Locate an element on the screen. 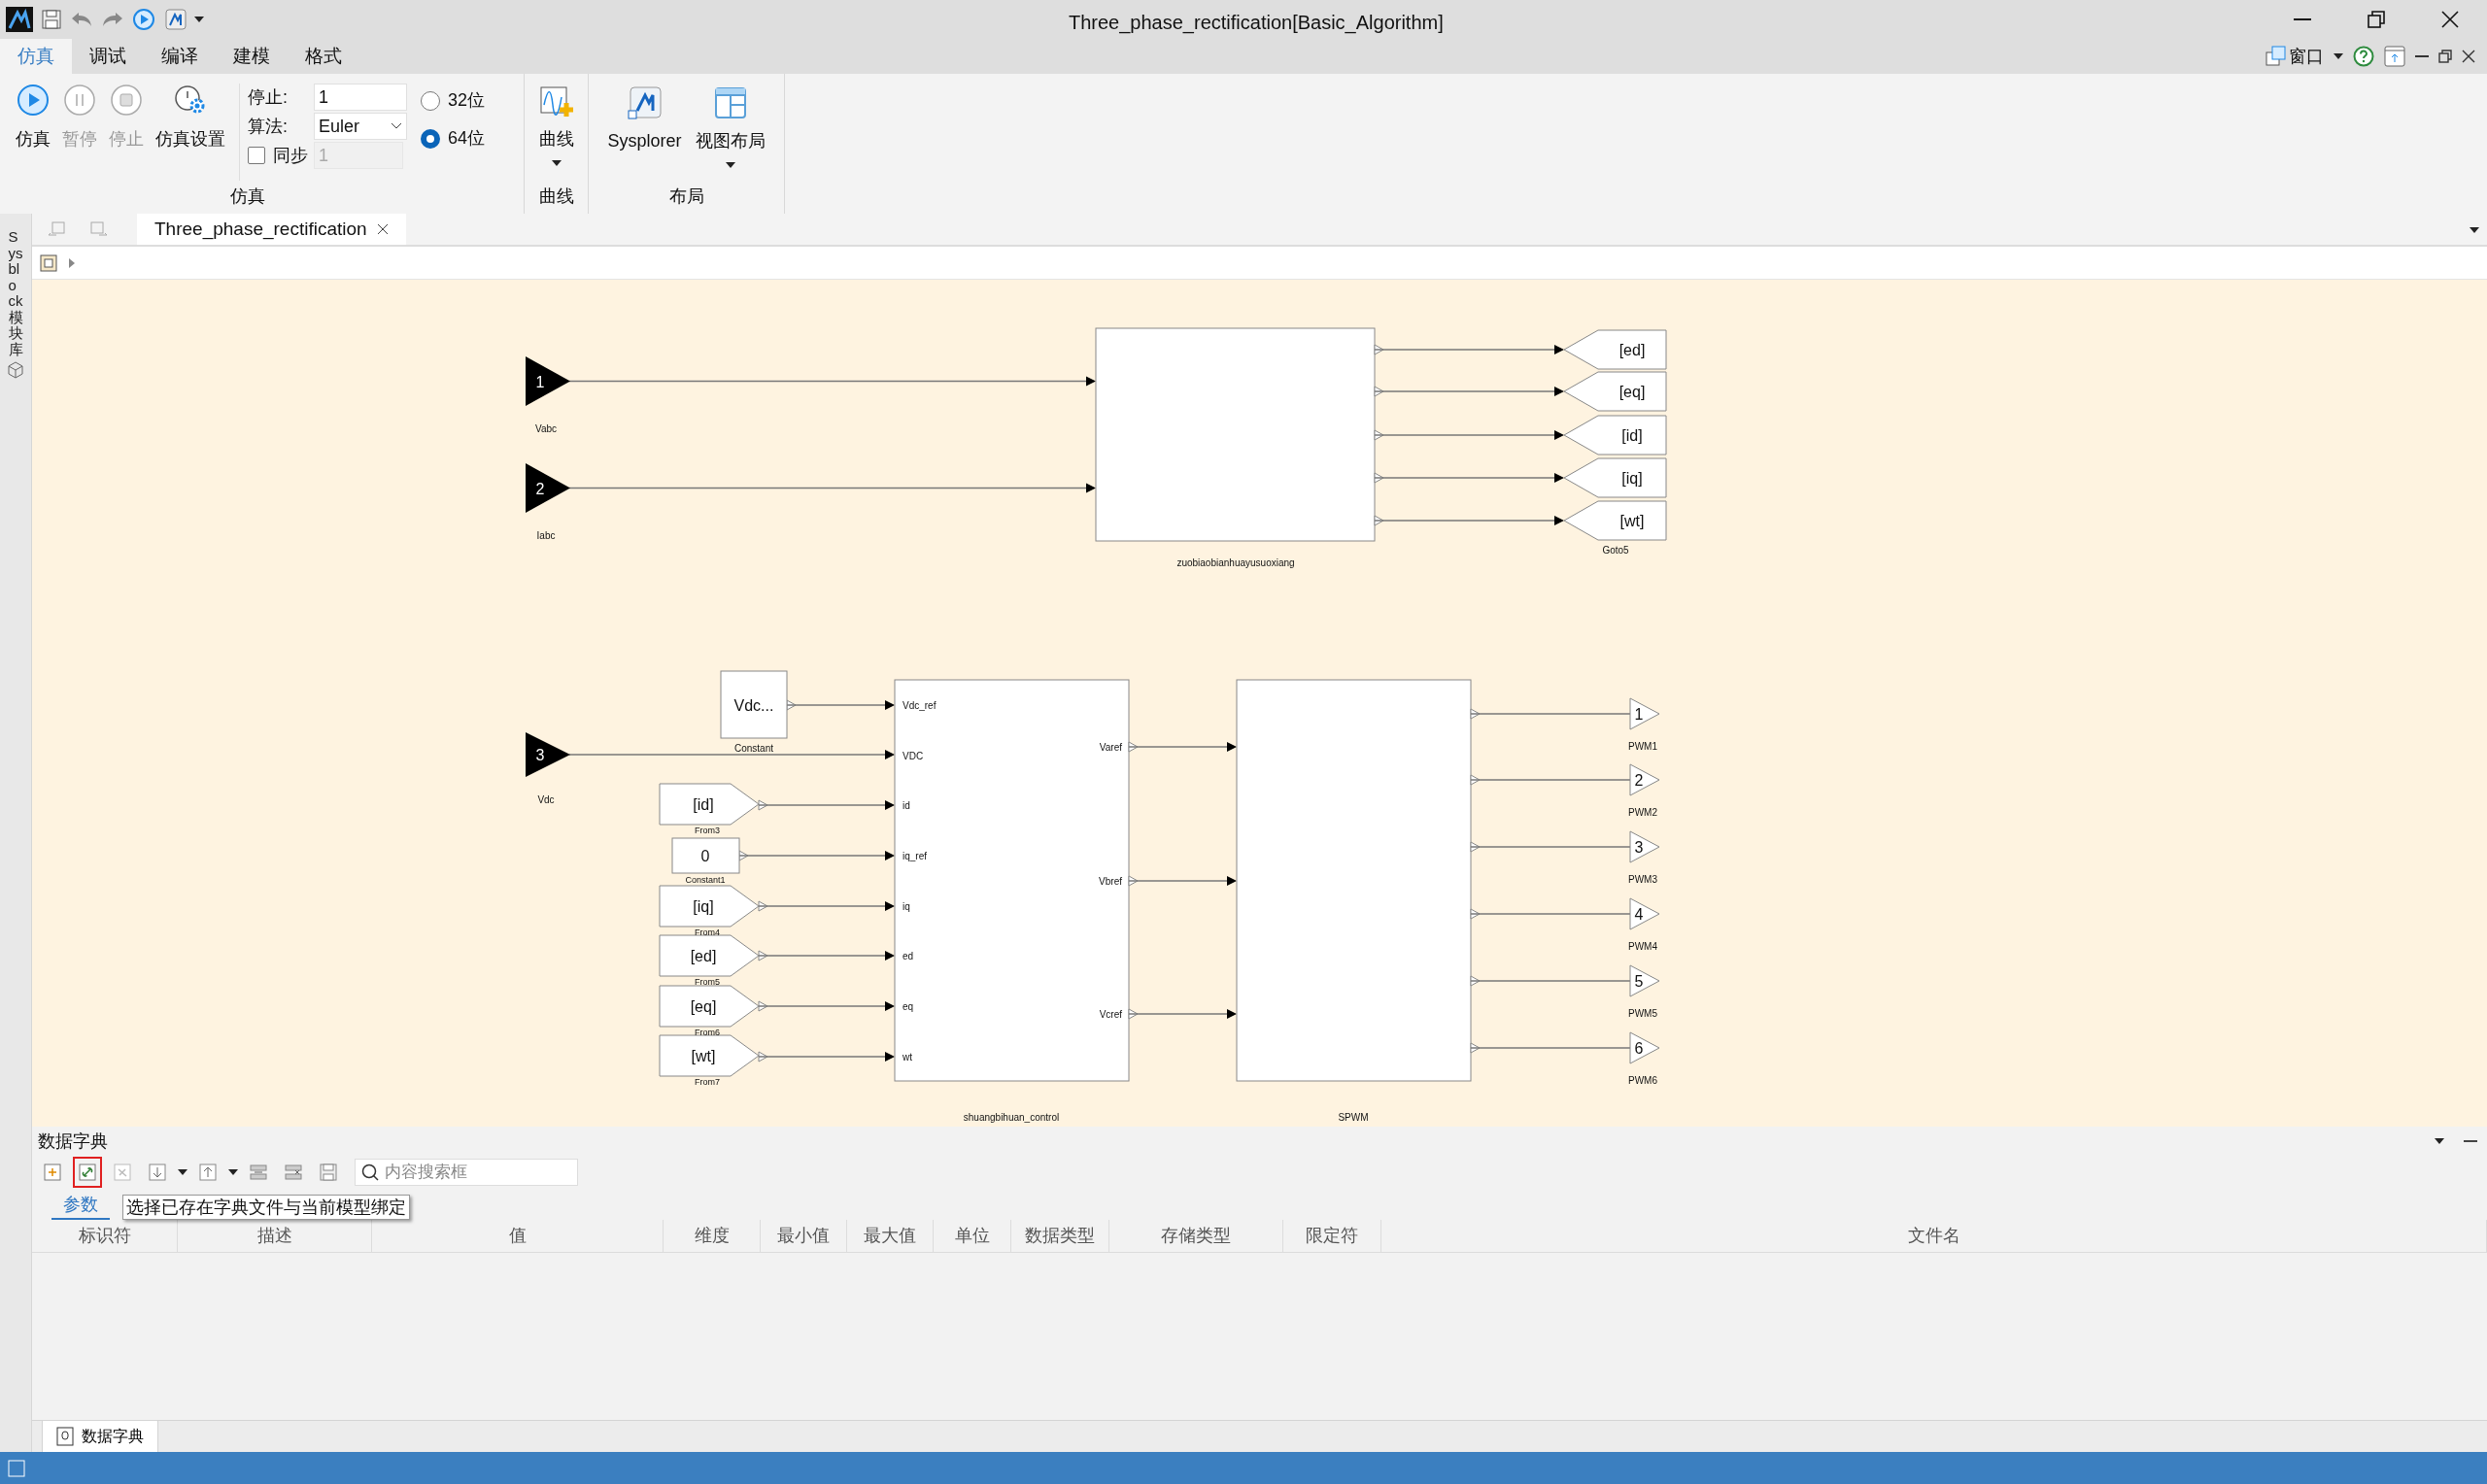 This screenshot has width=2487, height=1484. outport-block: 6 is located at coordinates (1644, 1047).